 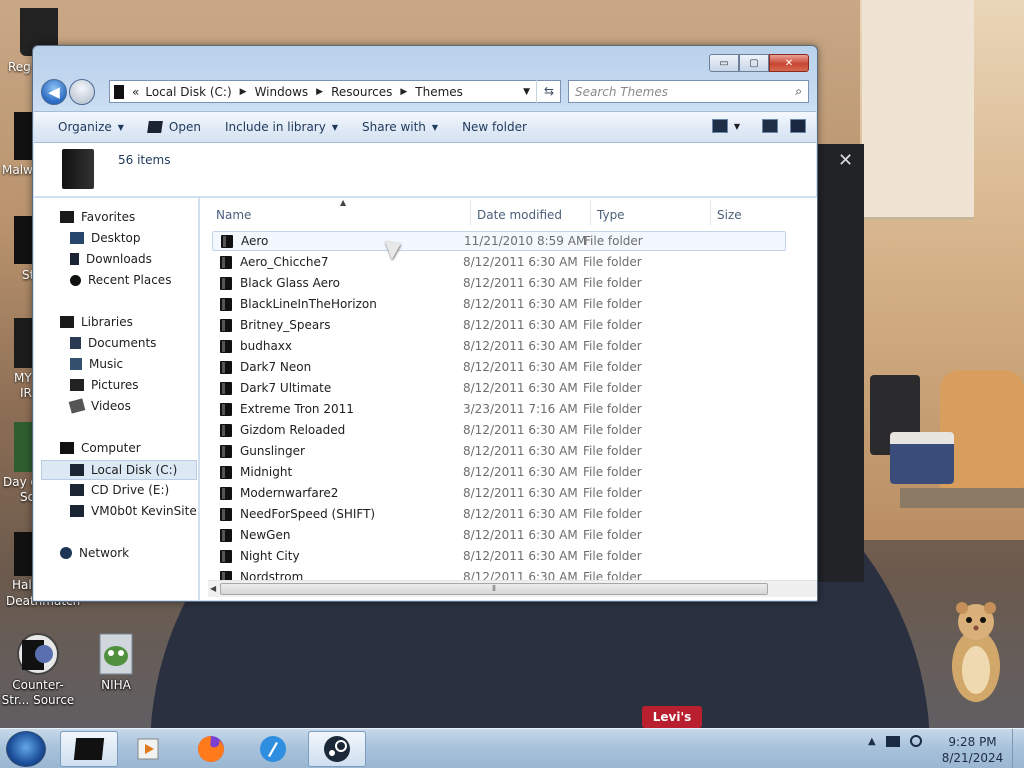 I want to click on action-center-icon, so click(x=892, y=741).